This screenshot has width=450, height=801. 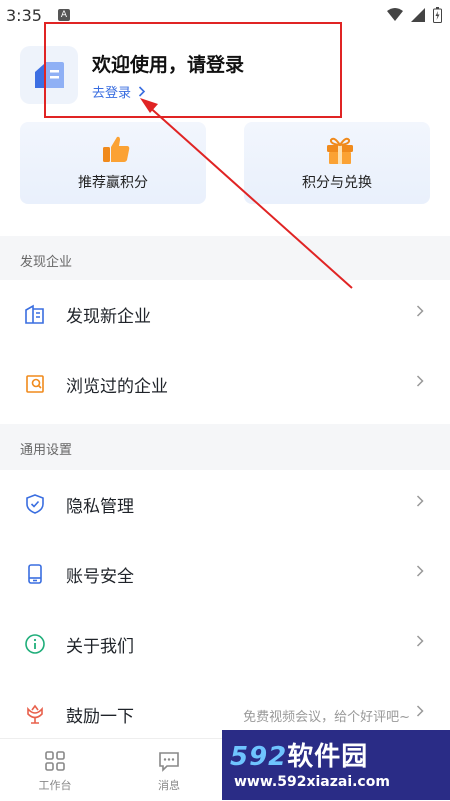 I want to click on grid-icon, so click(x=55, y=761).